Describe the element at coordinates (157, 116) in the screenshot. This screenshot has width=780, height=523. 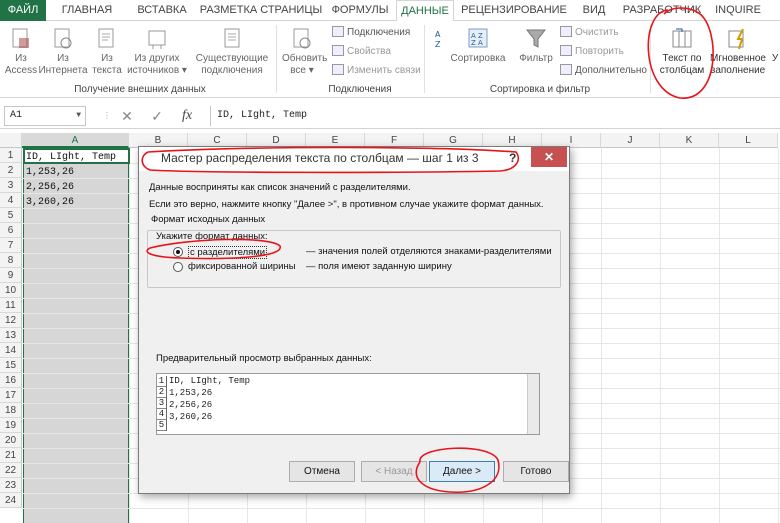
I see `confirm-entry-icon: ✓` at that location.